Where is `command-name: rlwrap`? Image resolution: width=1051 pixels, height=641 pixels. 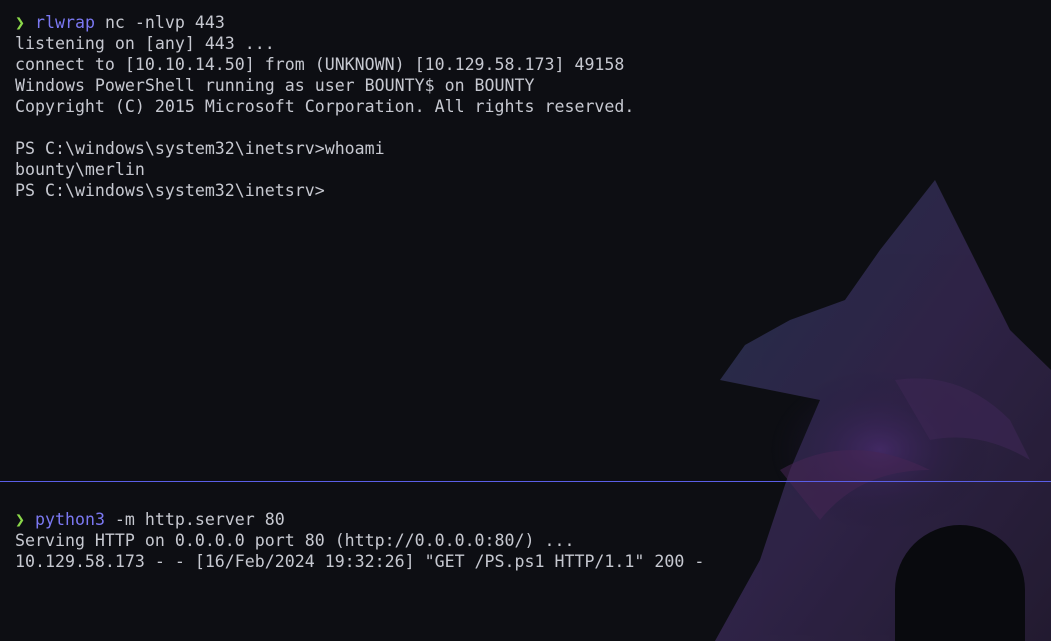
command-name: rlwrap is located at coordinates (65, 22).